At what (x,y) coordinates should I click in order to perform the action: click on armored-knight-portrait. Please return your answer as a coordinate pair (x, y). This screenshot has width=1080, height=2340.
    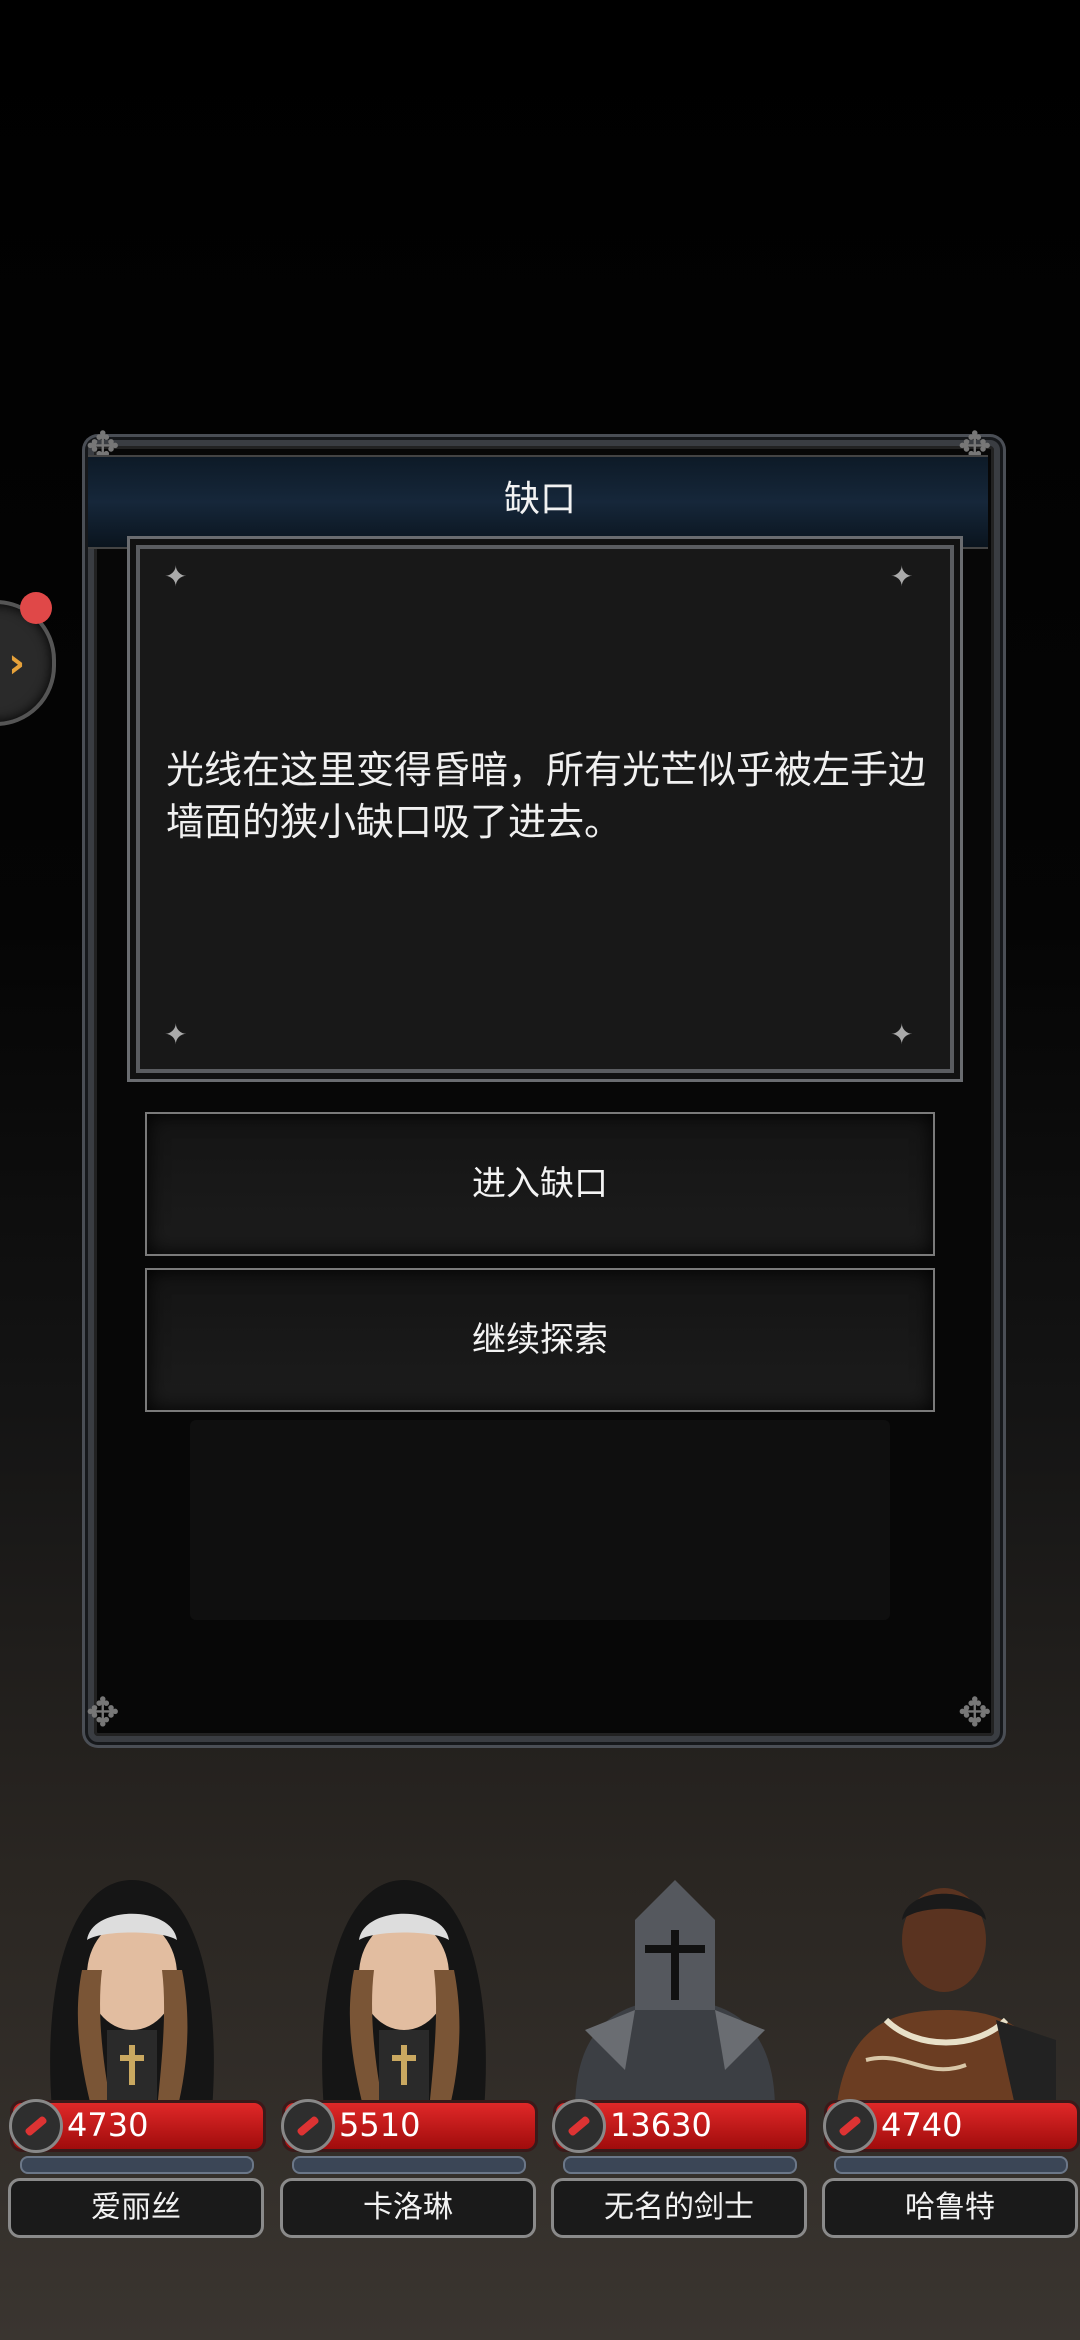
    Looking at the image, I should click on (675, 1985).